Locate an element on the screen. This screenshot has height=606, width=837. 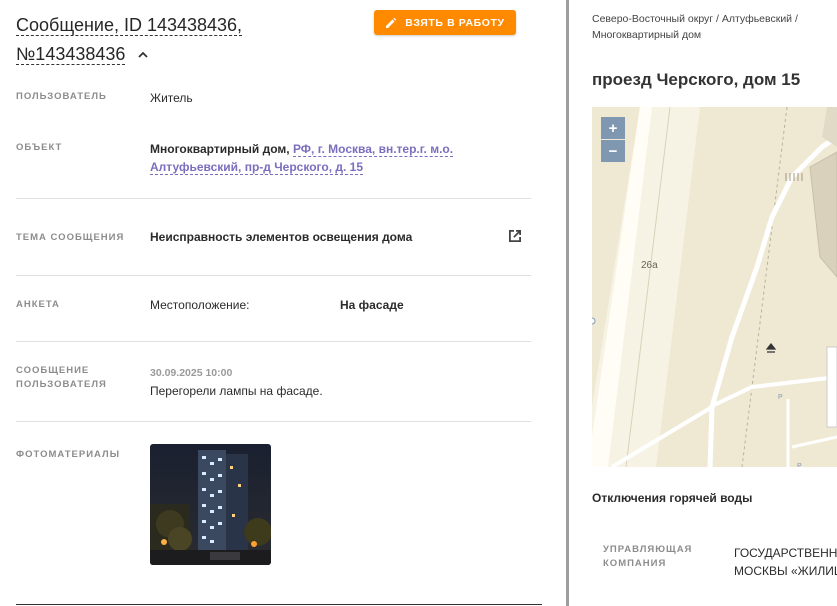
hot-water-title: Отключения горячей воды is located at coordinates (672, 498).